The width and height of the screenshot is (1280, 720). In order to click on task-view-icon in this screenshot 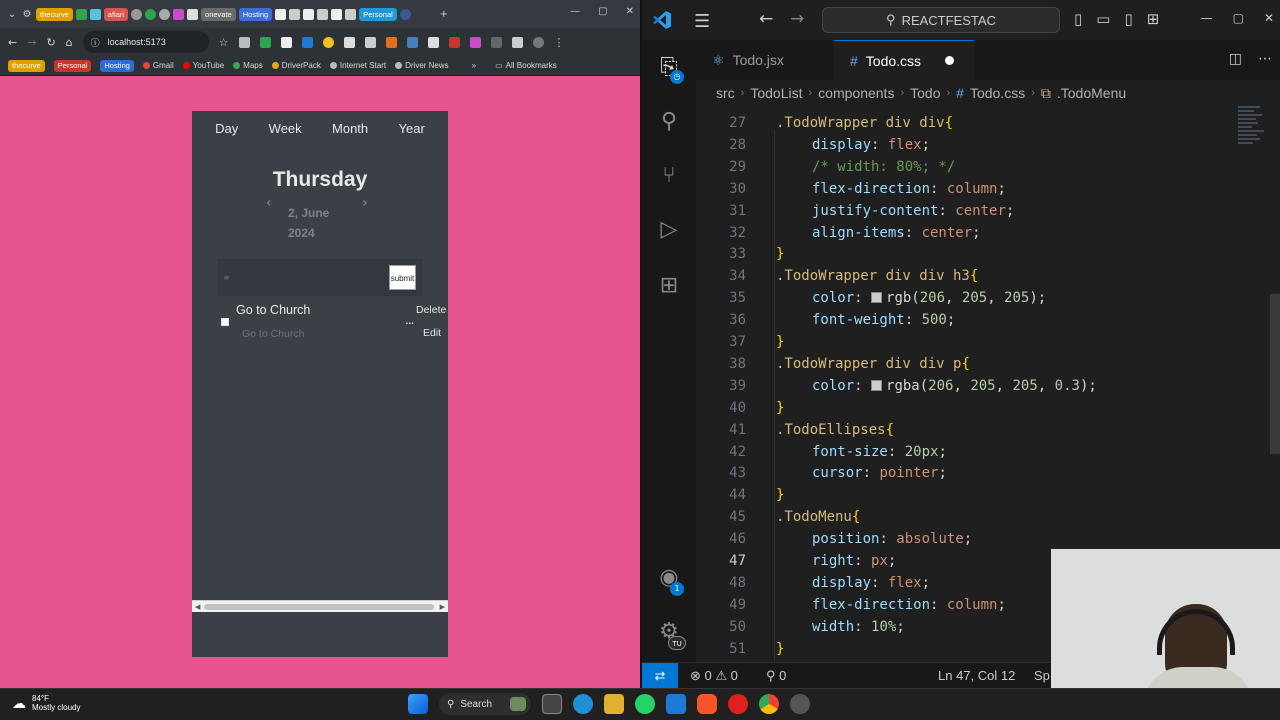, I will do `click(552, 704)`.